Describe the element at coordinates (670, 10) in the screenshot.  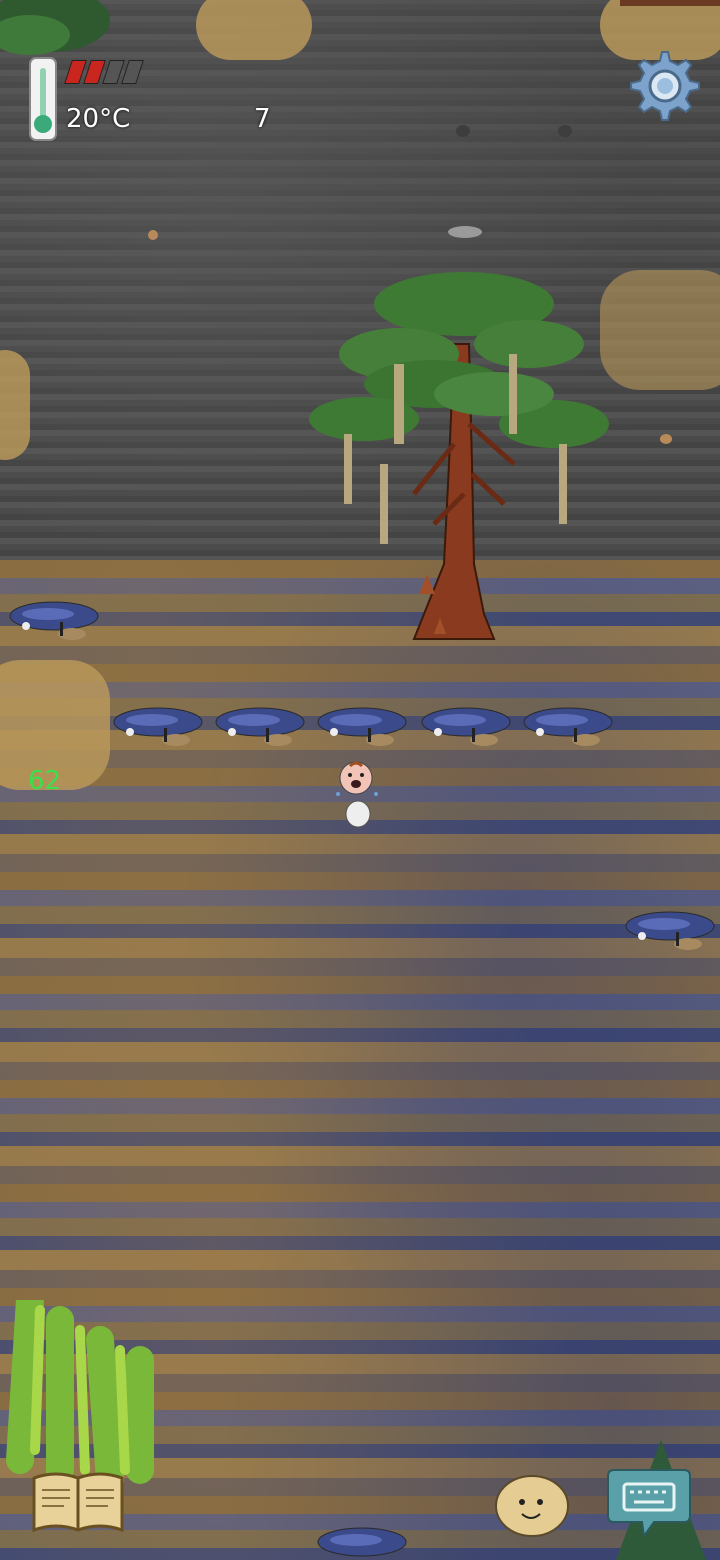
I see `fallen-log` at that location.